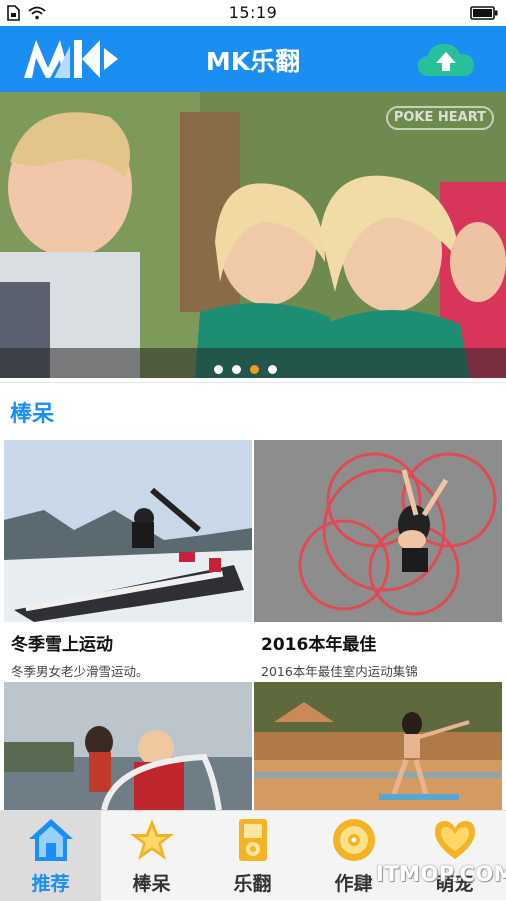 This screenshot has width=506, height=901. I want to click on disc-icon, so click(353, 840).